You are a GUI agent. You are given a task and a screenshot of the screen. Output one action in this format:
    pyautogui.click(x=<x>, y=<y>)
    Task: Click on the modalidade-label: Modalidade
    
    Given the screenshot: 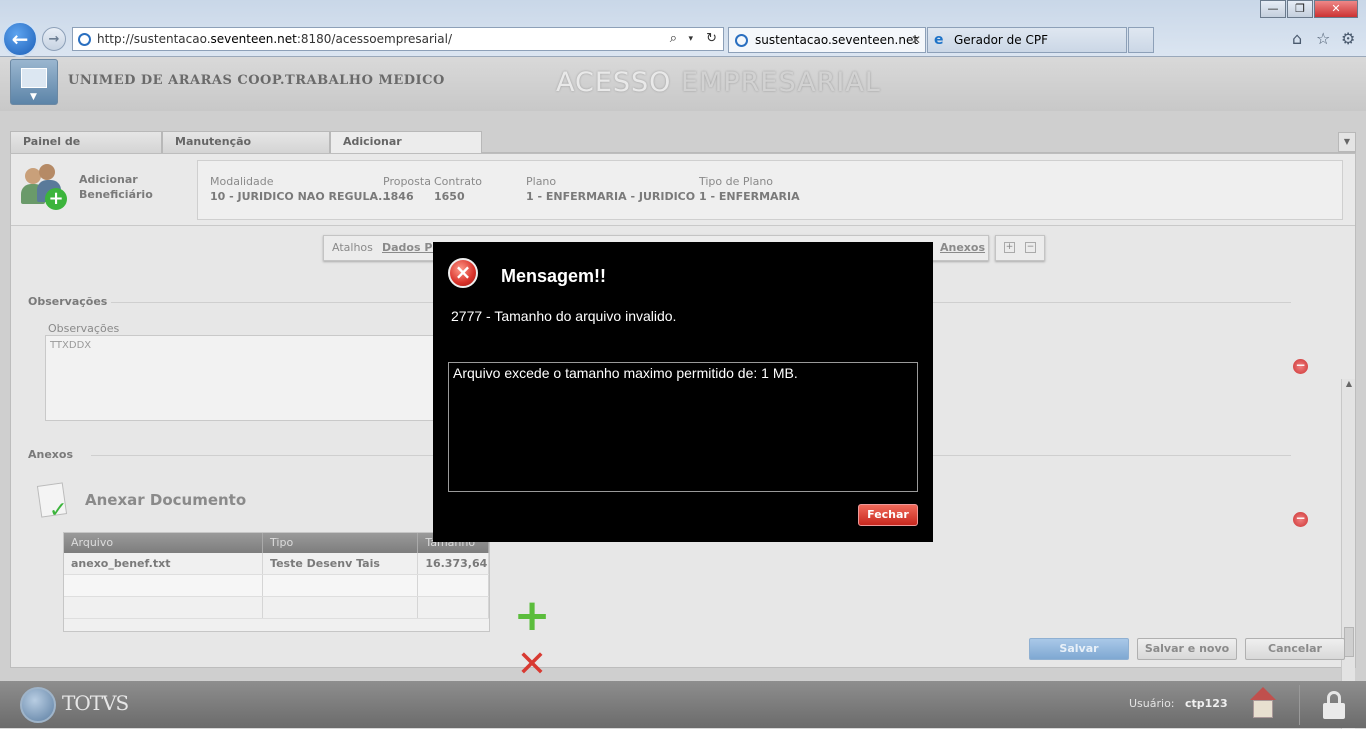 What is the action you would take?
    pyautogui.click(x=242, y=181)
    